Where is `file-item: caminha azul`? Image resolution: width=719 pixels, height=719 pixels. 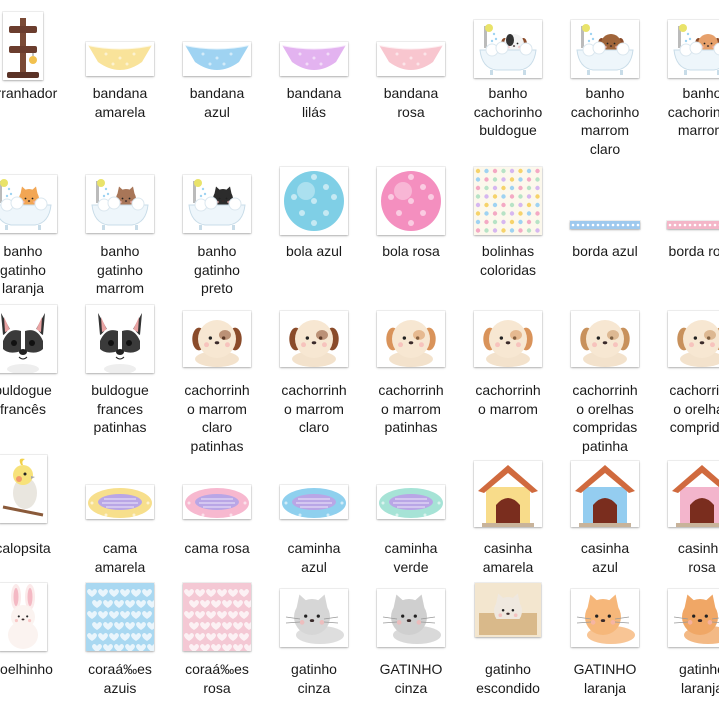 file-item: caminha azul is located at coordinates (314, 359).